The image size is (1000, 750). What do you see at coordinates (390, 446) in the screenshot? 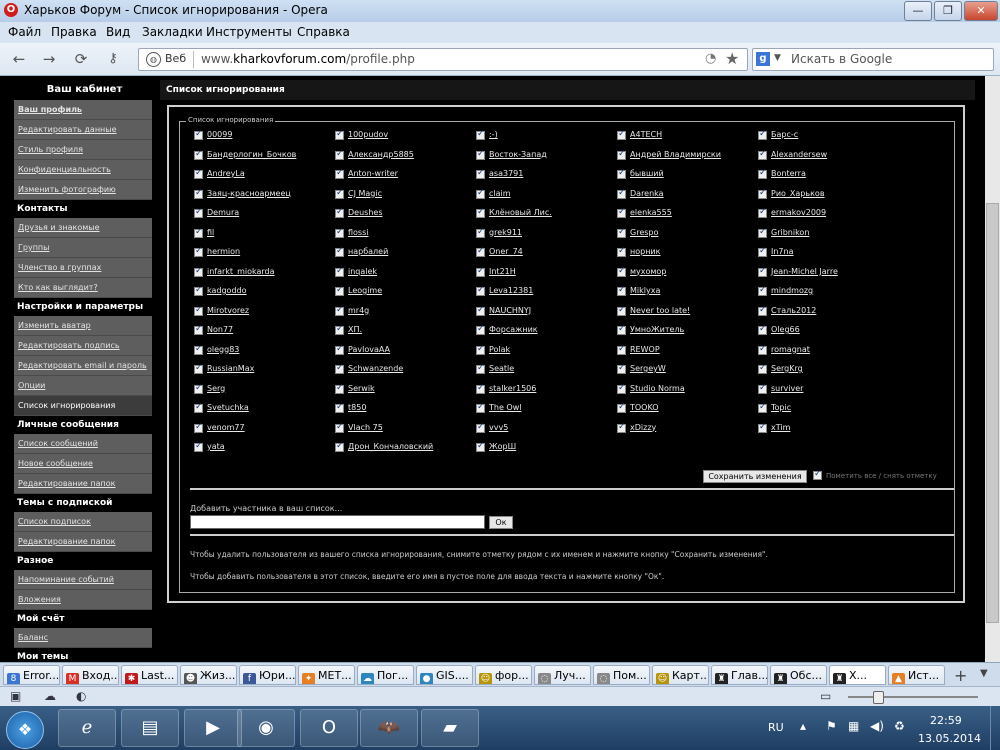
I see `ignored-user-link: Дрон_Кончаловский` at bounding box center [390, 446].